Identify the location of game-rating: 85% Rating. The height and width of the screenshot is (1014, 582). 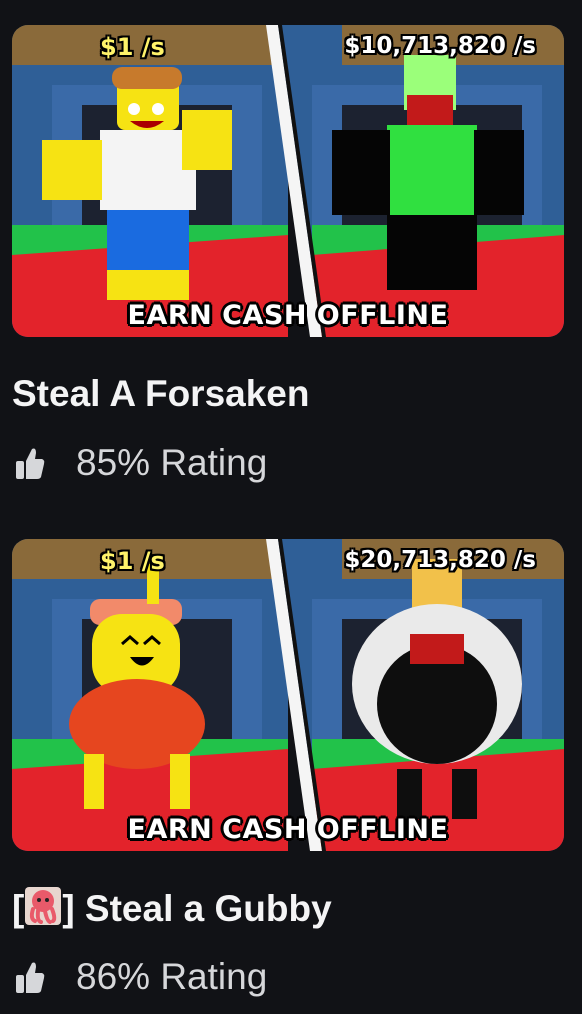
(140, 463).